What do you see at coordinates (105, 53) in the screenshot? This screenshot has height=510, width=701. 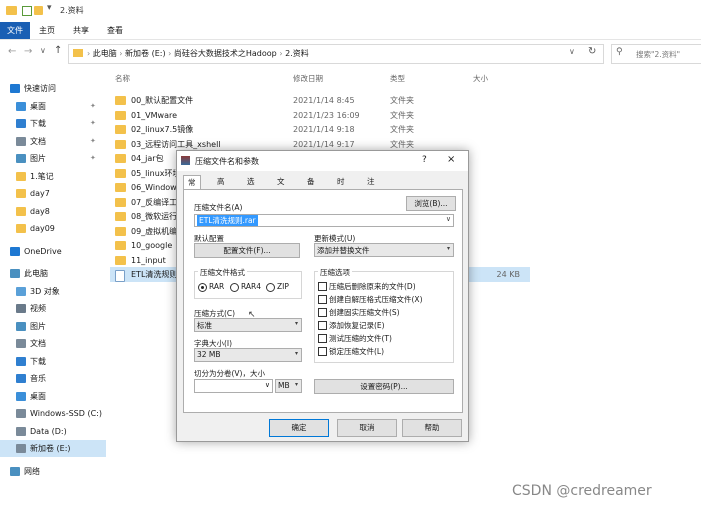 I see `breadcrumb-item: 此电脑` at bounding box center [105, 53].